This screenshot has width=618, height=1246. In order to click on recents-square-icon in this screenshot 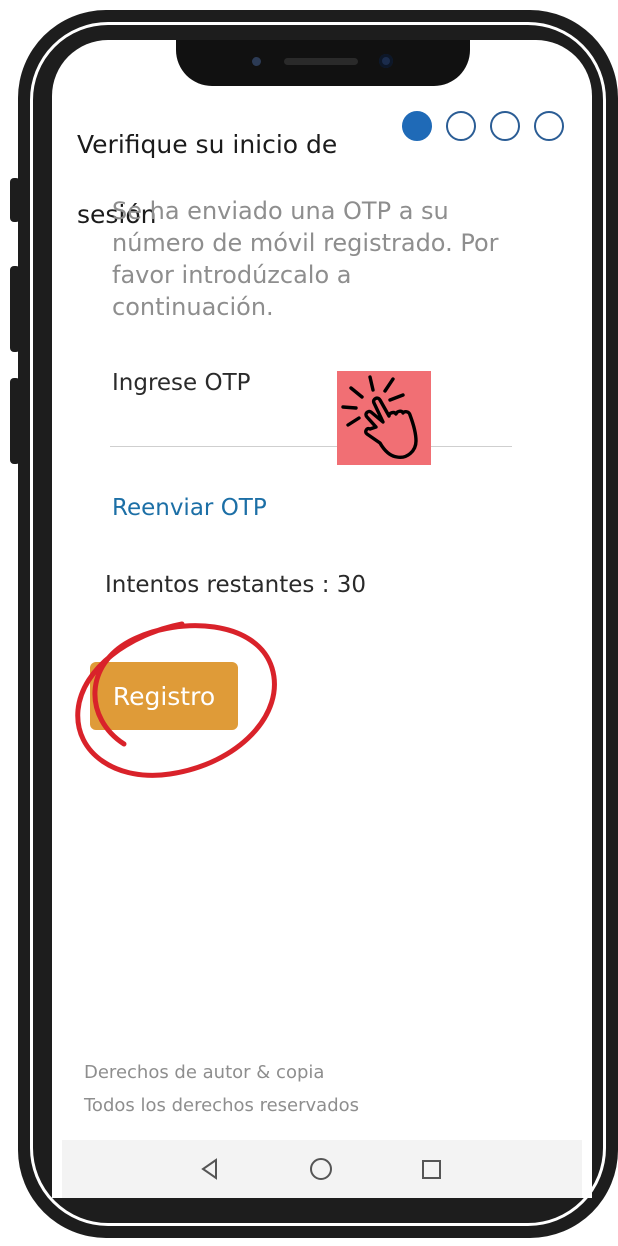, I will do `click(431, 1169)`.